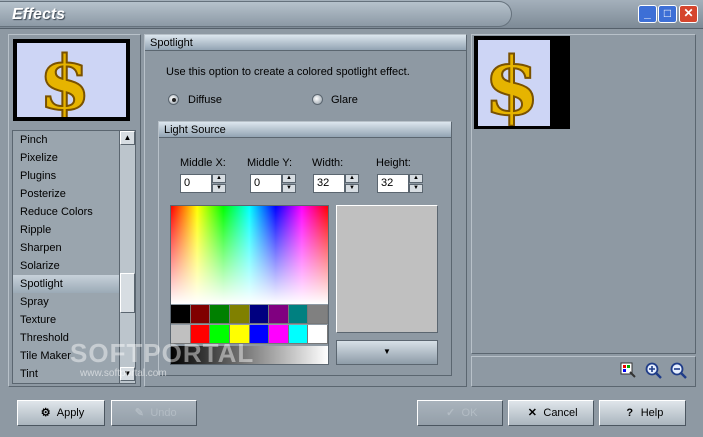  I want to click on original-thumbnail: $, so click(71, 80).